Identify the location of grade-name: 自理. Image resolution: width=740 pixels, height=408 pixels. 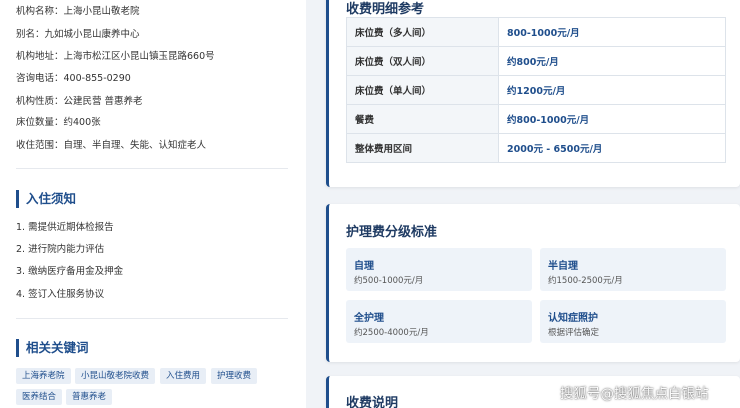
(364, 266).